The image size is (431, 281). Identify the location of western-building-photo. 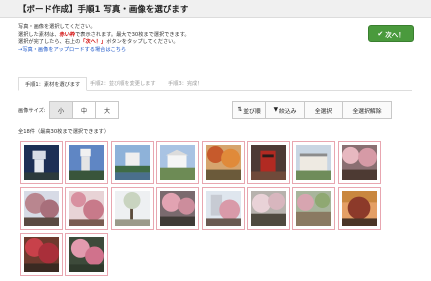
(313, 162).